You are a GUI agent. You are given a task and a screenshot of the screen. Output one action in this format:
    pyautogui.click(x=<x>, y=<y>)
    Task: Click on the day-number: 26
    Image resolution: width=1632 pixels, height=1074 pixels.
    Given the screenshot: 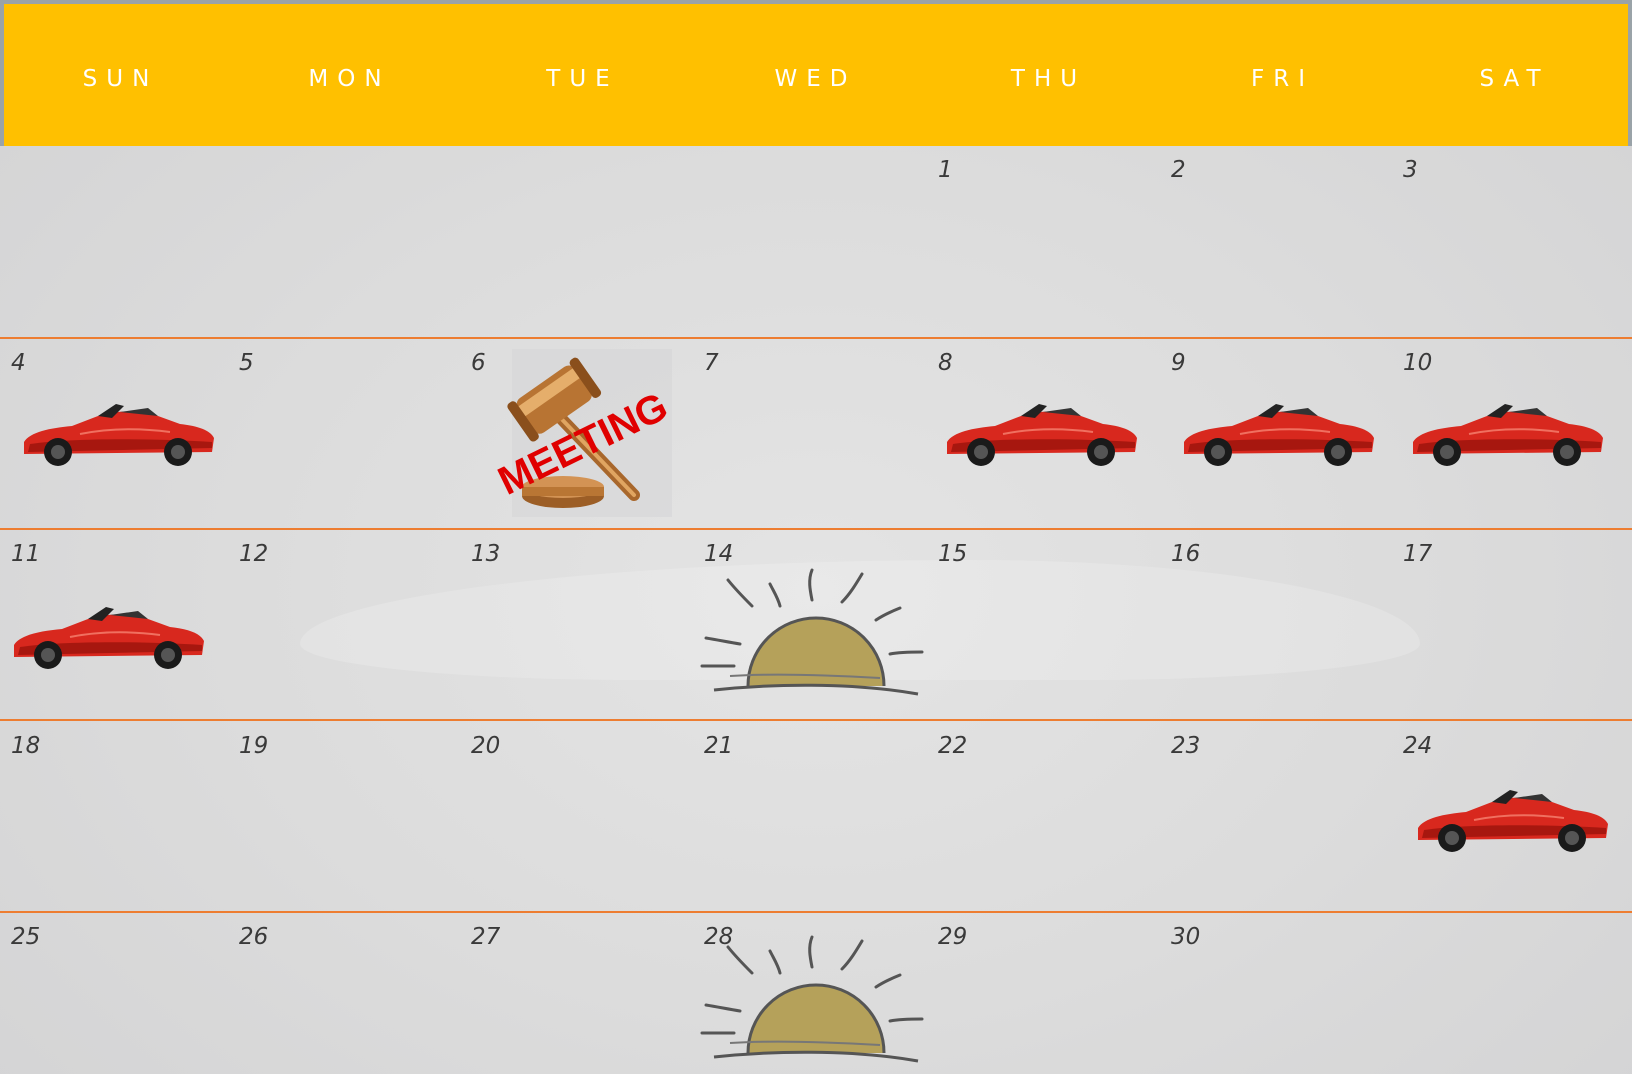 What is the action you would take?
    pyautogui.click(x=253, y=937)
    